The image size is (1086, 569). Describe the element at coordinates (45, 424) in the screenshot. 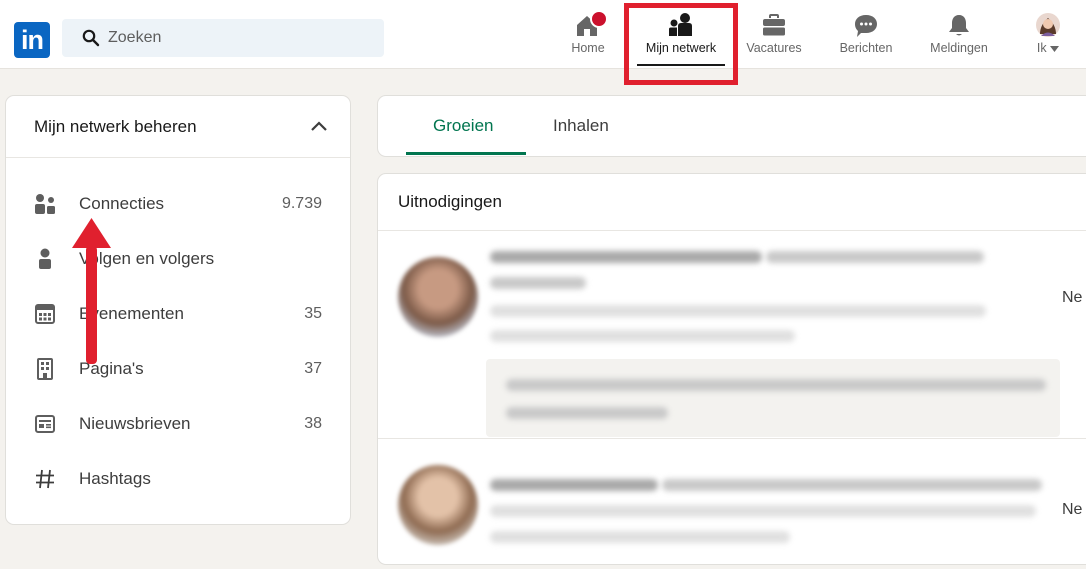

I see `newsletter-icon` at that location.